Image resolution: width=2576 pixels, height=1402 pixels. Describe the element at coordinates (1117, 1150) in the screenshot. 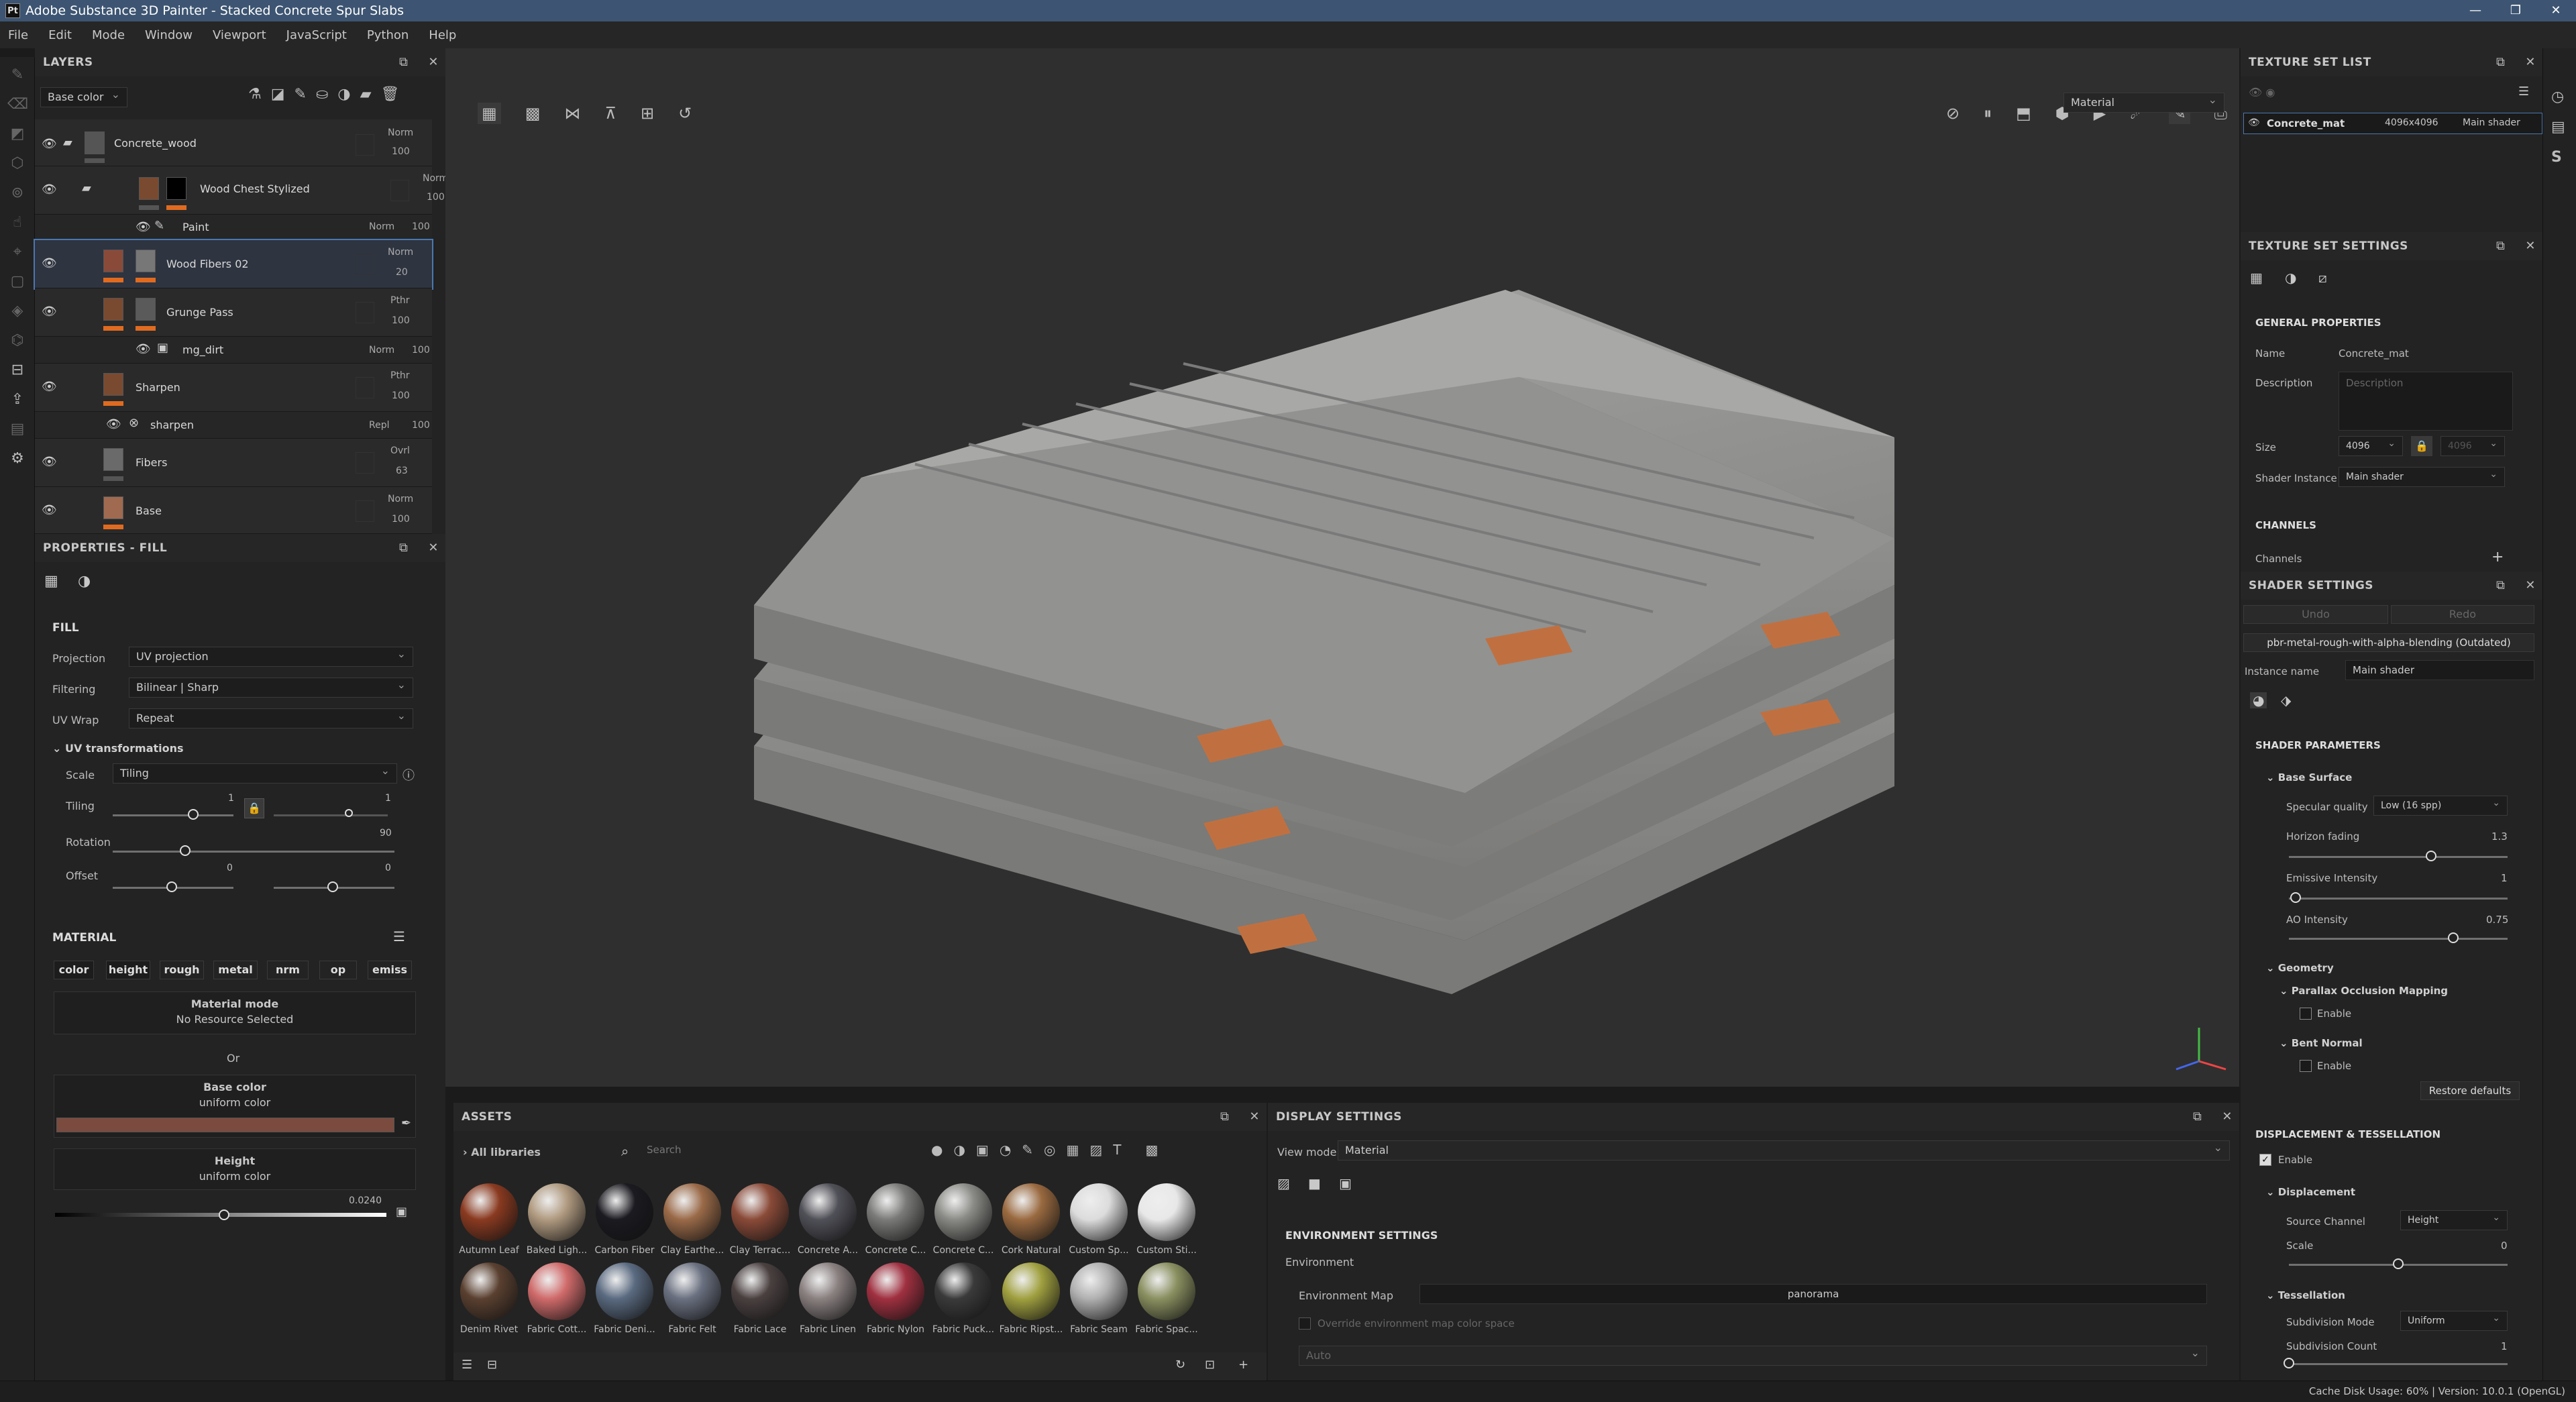

I see `filter-text-icon: T` at that location.